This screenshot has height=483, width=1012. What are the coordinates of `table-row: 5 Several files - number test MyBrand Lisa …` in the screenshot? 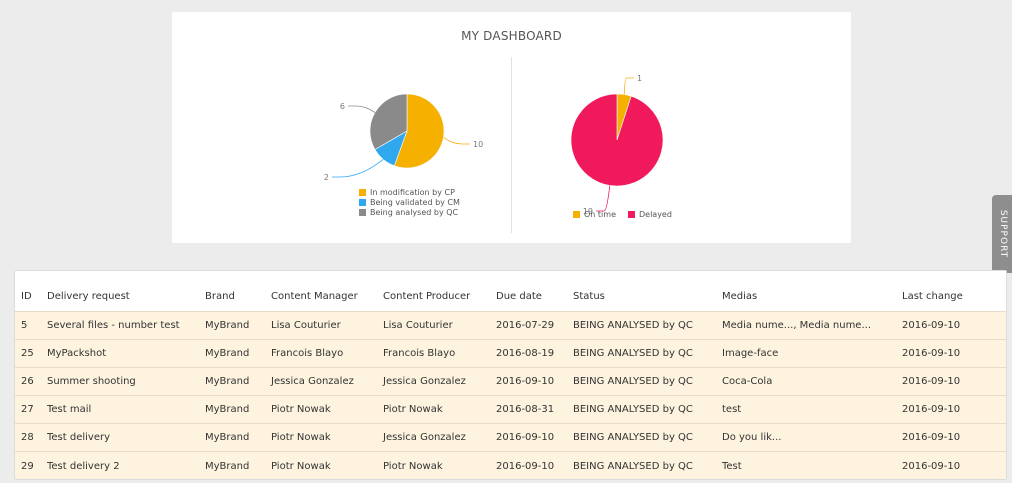 It's located at (510, 325).